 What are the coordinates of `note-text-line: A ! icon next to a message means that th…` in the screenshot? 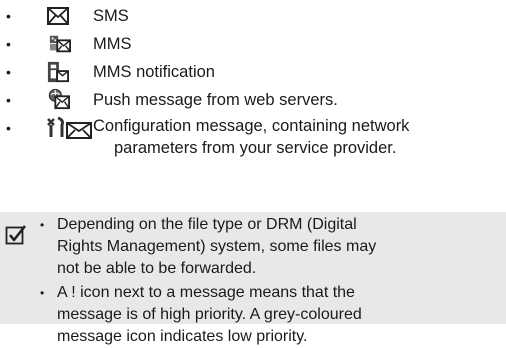 It's located at (206, 292).